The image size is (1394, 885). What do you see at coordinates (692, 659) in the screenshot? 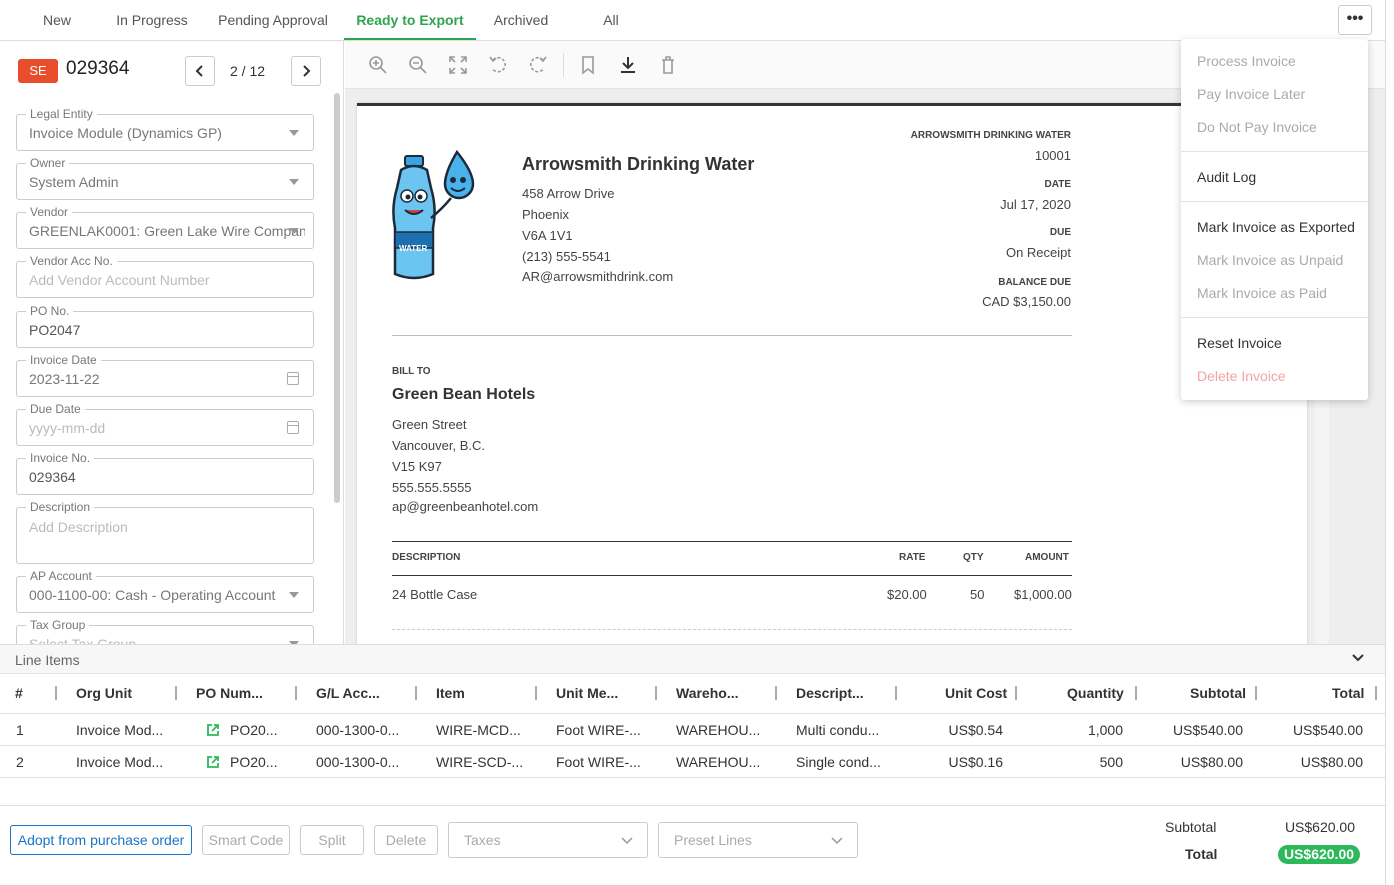
I see `line-items-header: Line Items` at bounding box center [692, 659].